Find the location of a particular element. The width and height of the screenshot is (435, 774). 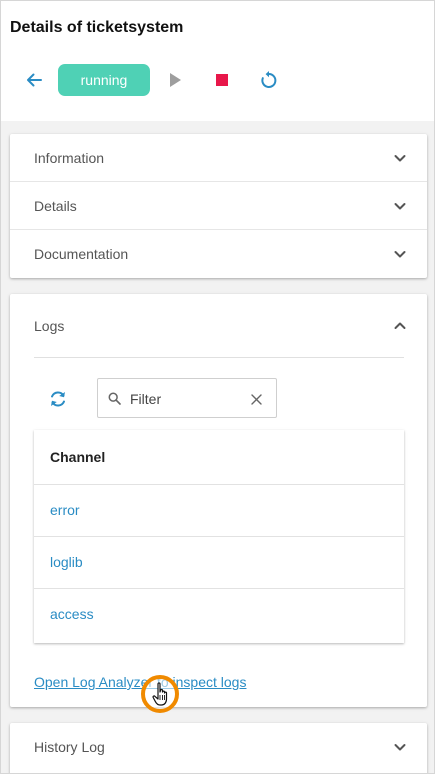

refresh-icon is located at coordinates (58, 399).